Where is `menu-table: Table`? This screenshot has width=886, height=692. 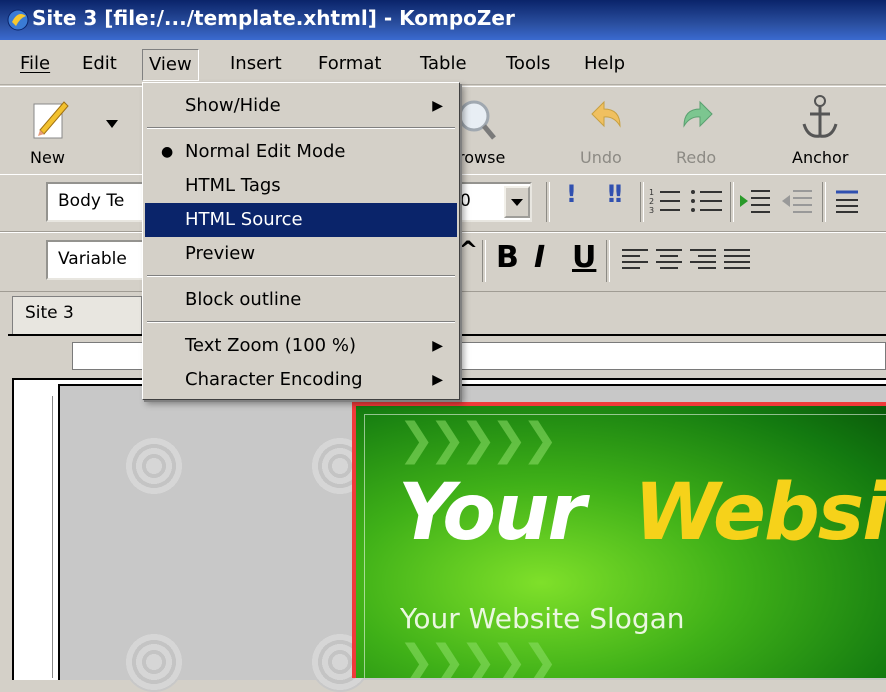
menu-table: Table is located at coordinates (443, 64).